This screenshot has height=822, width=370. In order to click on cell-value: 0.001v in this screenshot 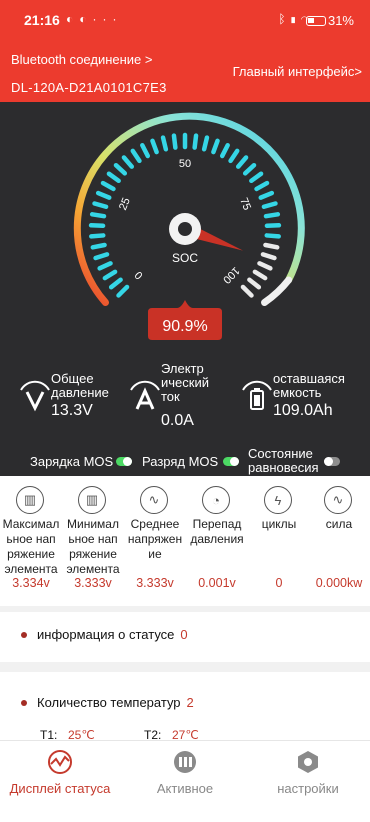, I will do `click(217, 583)`.